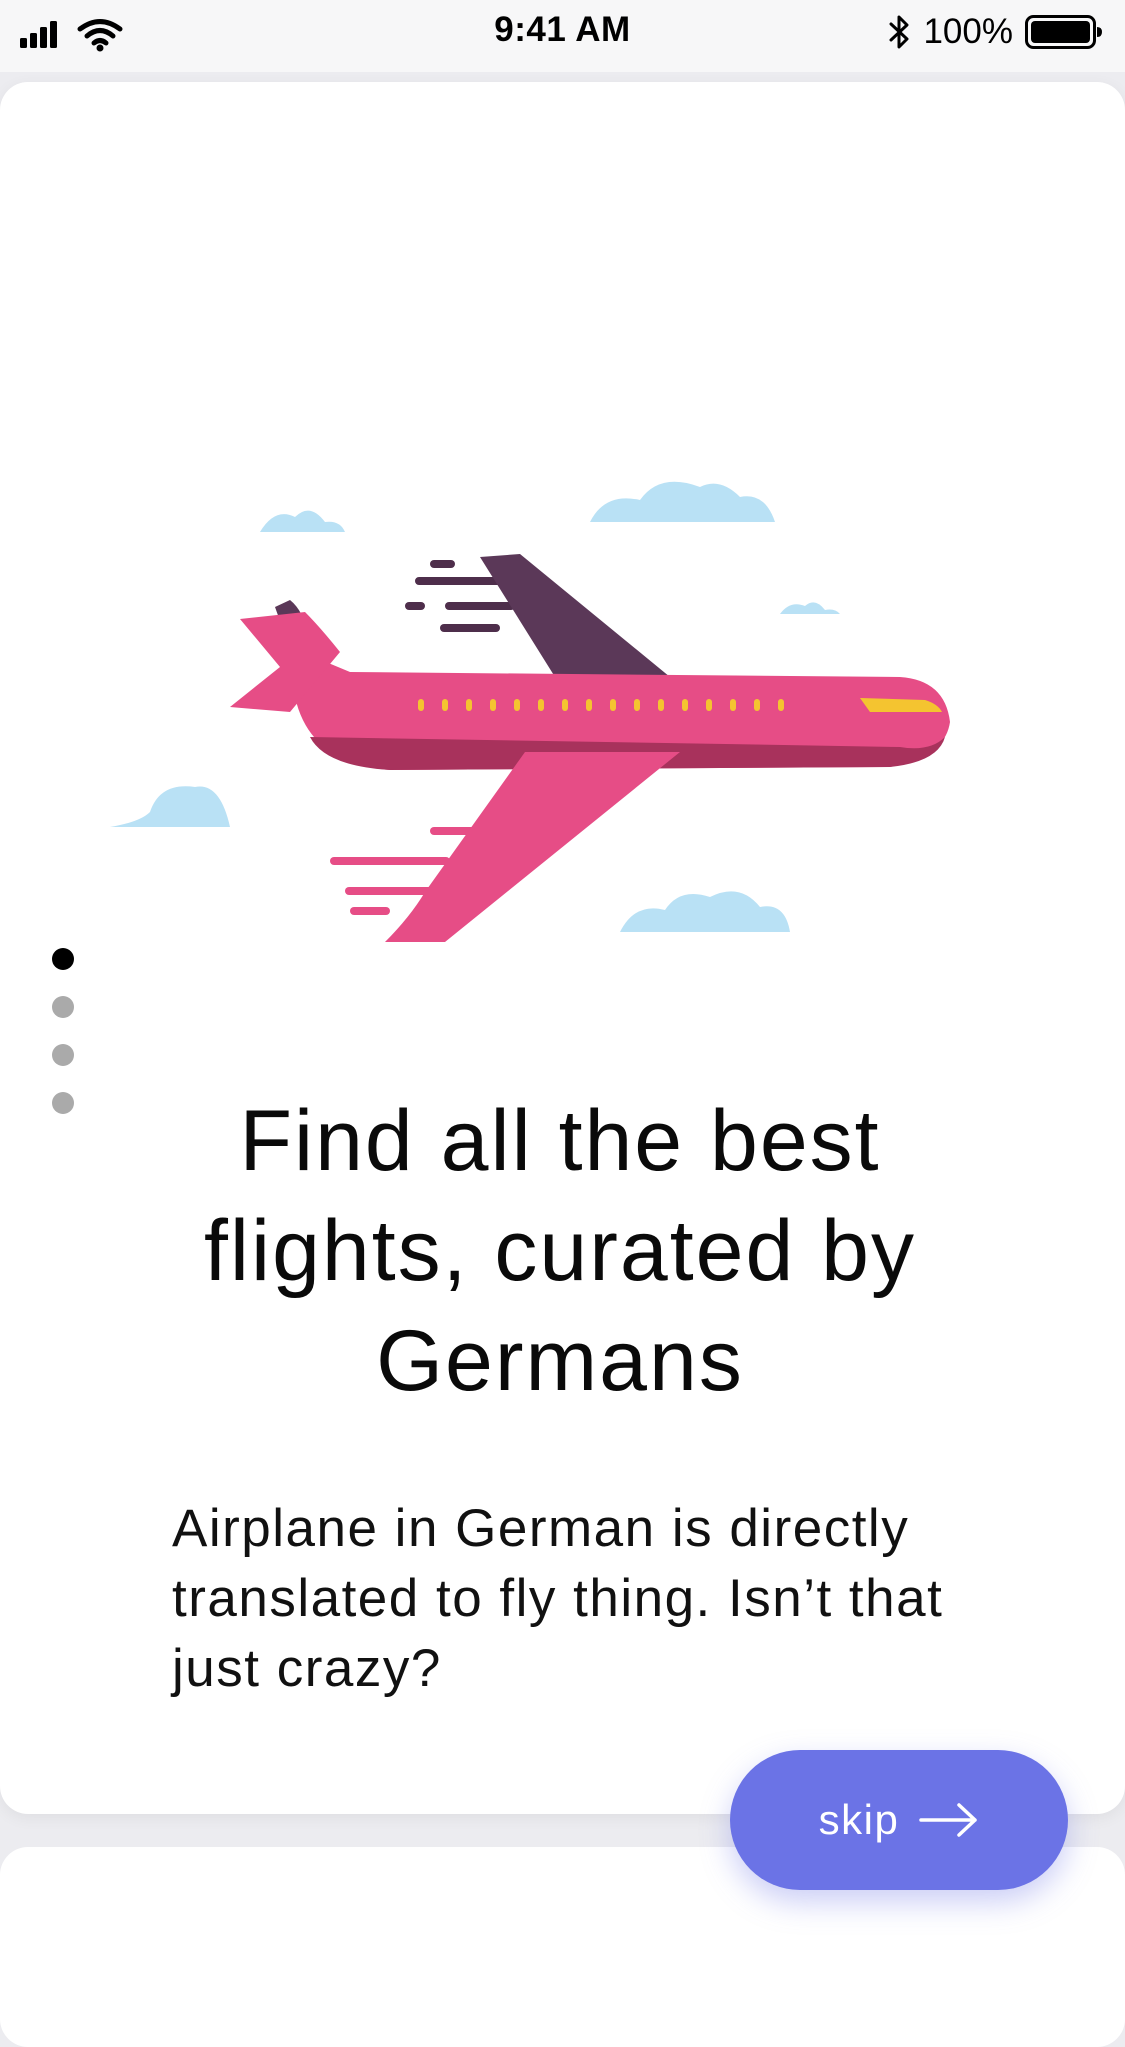  Describe the element at coordinates (64, 1031) in the screenshot. I see `page-indicator` at that location.